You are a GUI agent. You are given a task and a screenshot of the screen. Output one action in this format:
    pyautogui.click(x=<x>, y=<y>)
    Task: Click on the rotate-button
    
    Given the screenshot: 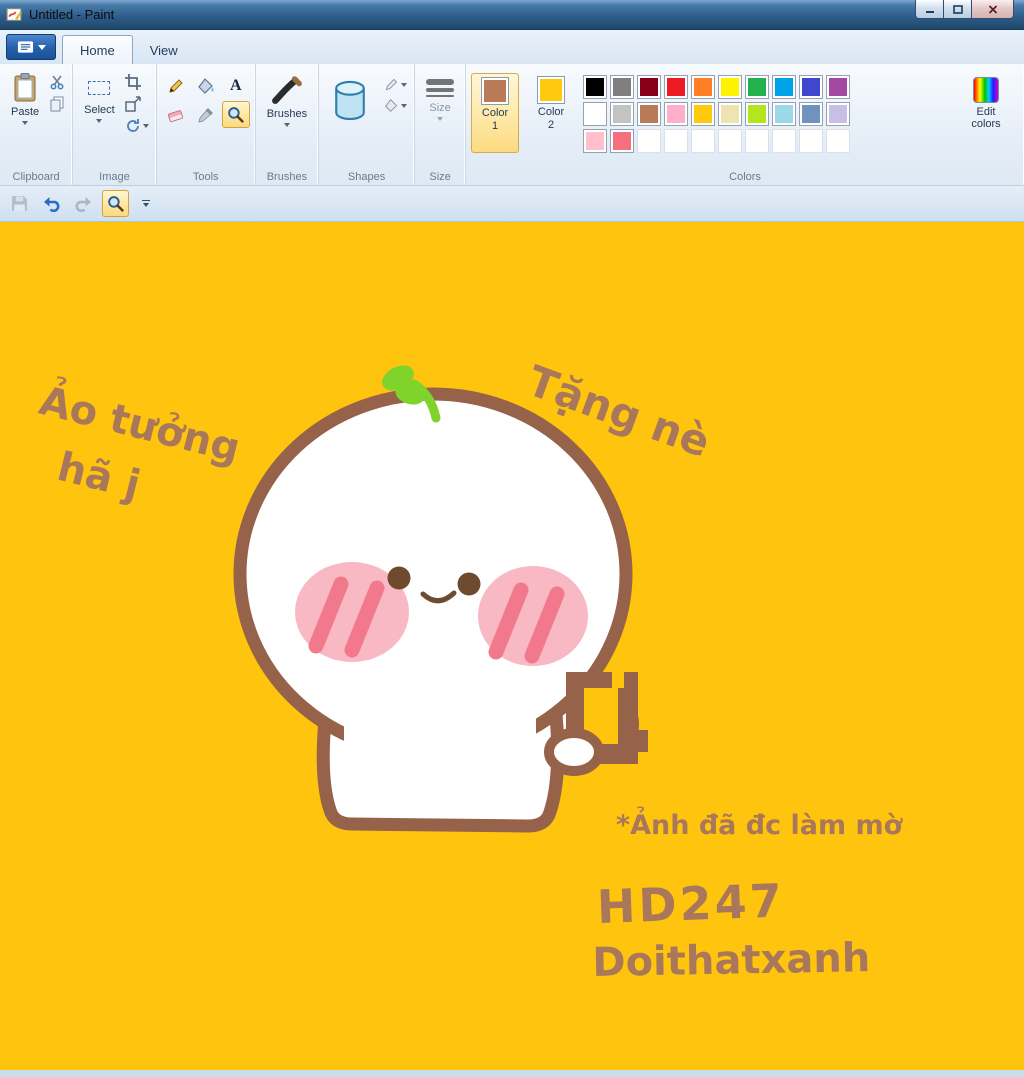 What is the action you would take?
    pyautogui.click(x=137, y=126)
    